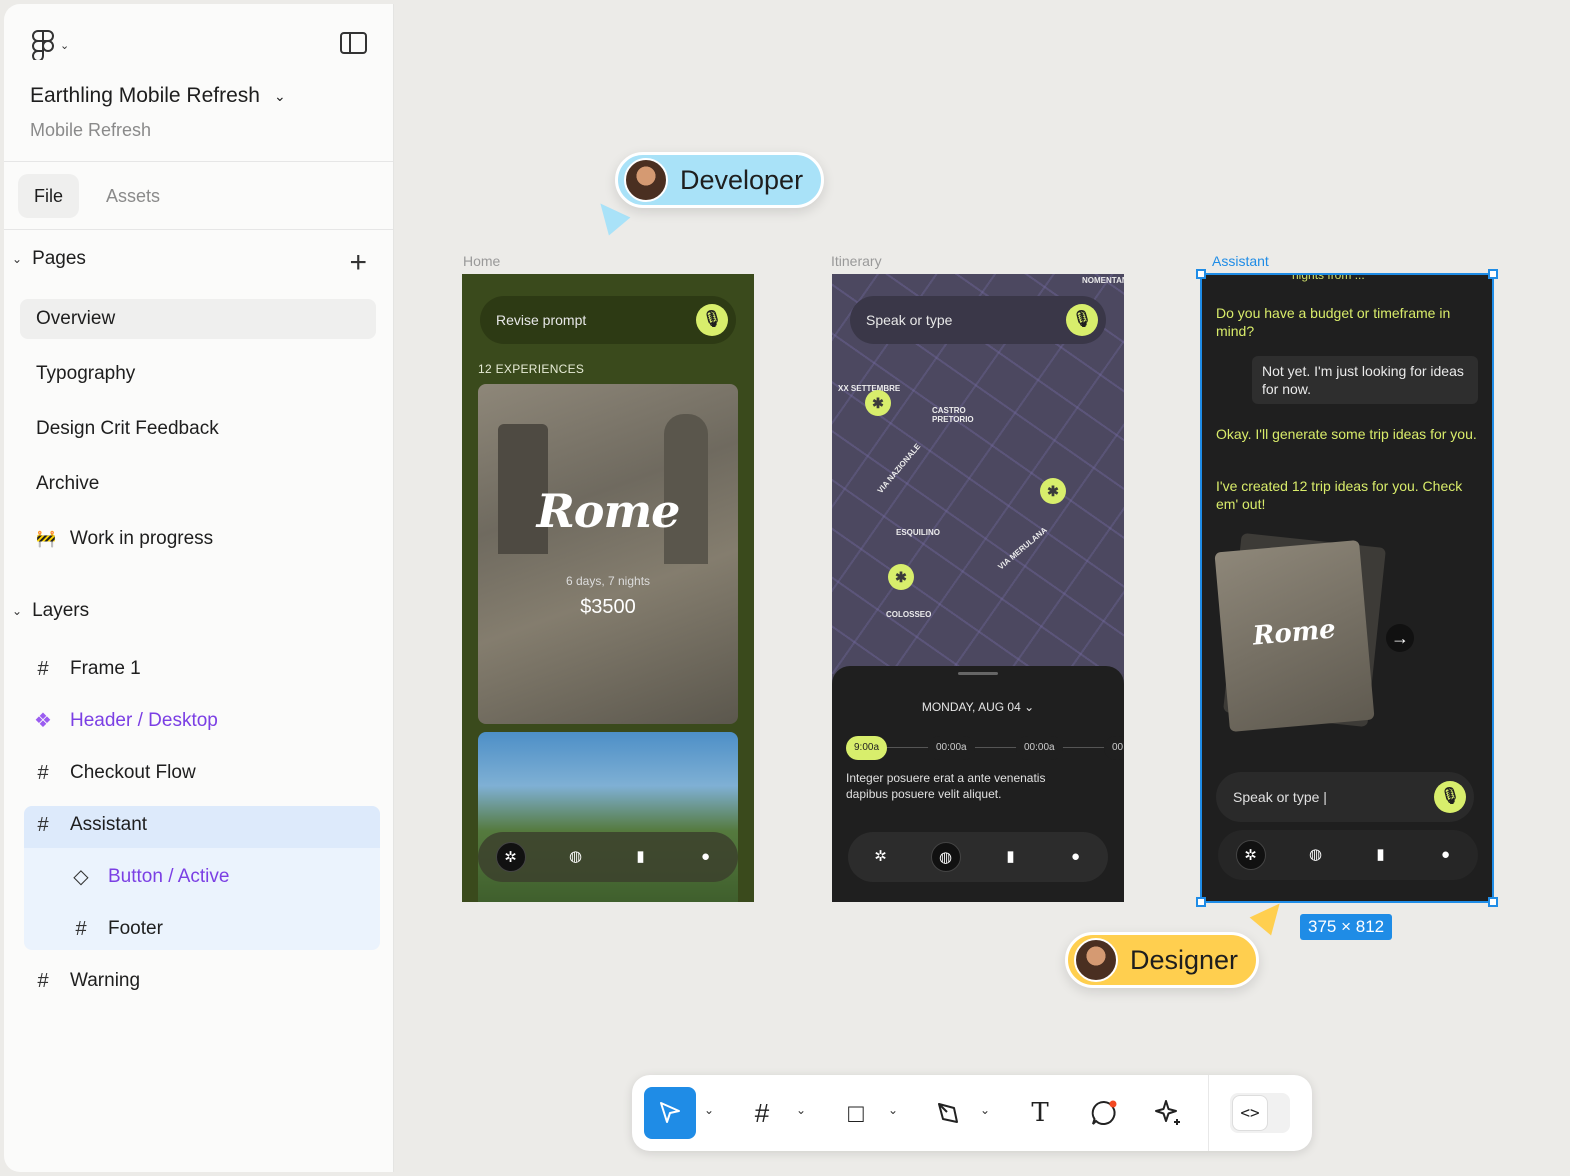 The width and height of the screenshot is (1570, 1176). Describe the element at coordinates (158, 96) in the screenshot. I see `project-title: Earthling Mobile Refresh ⌄` at that location.